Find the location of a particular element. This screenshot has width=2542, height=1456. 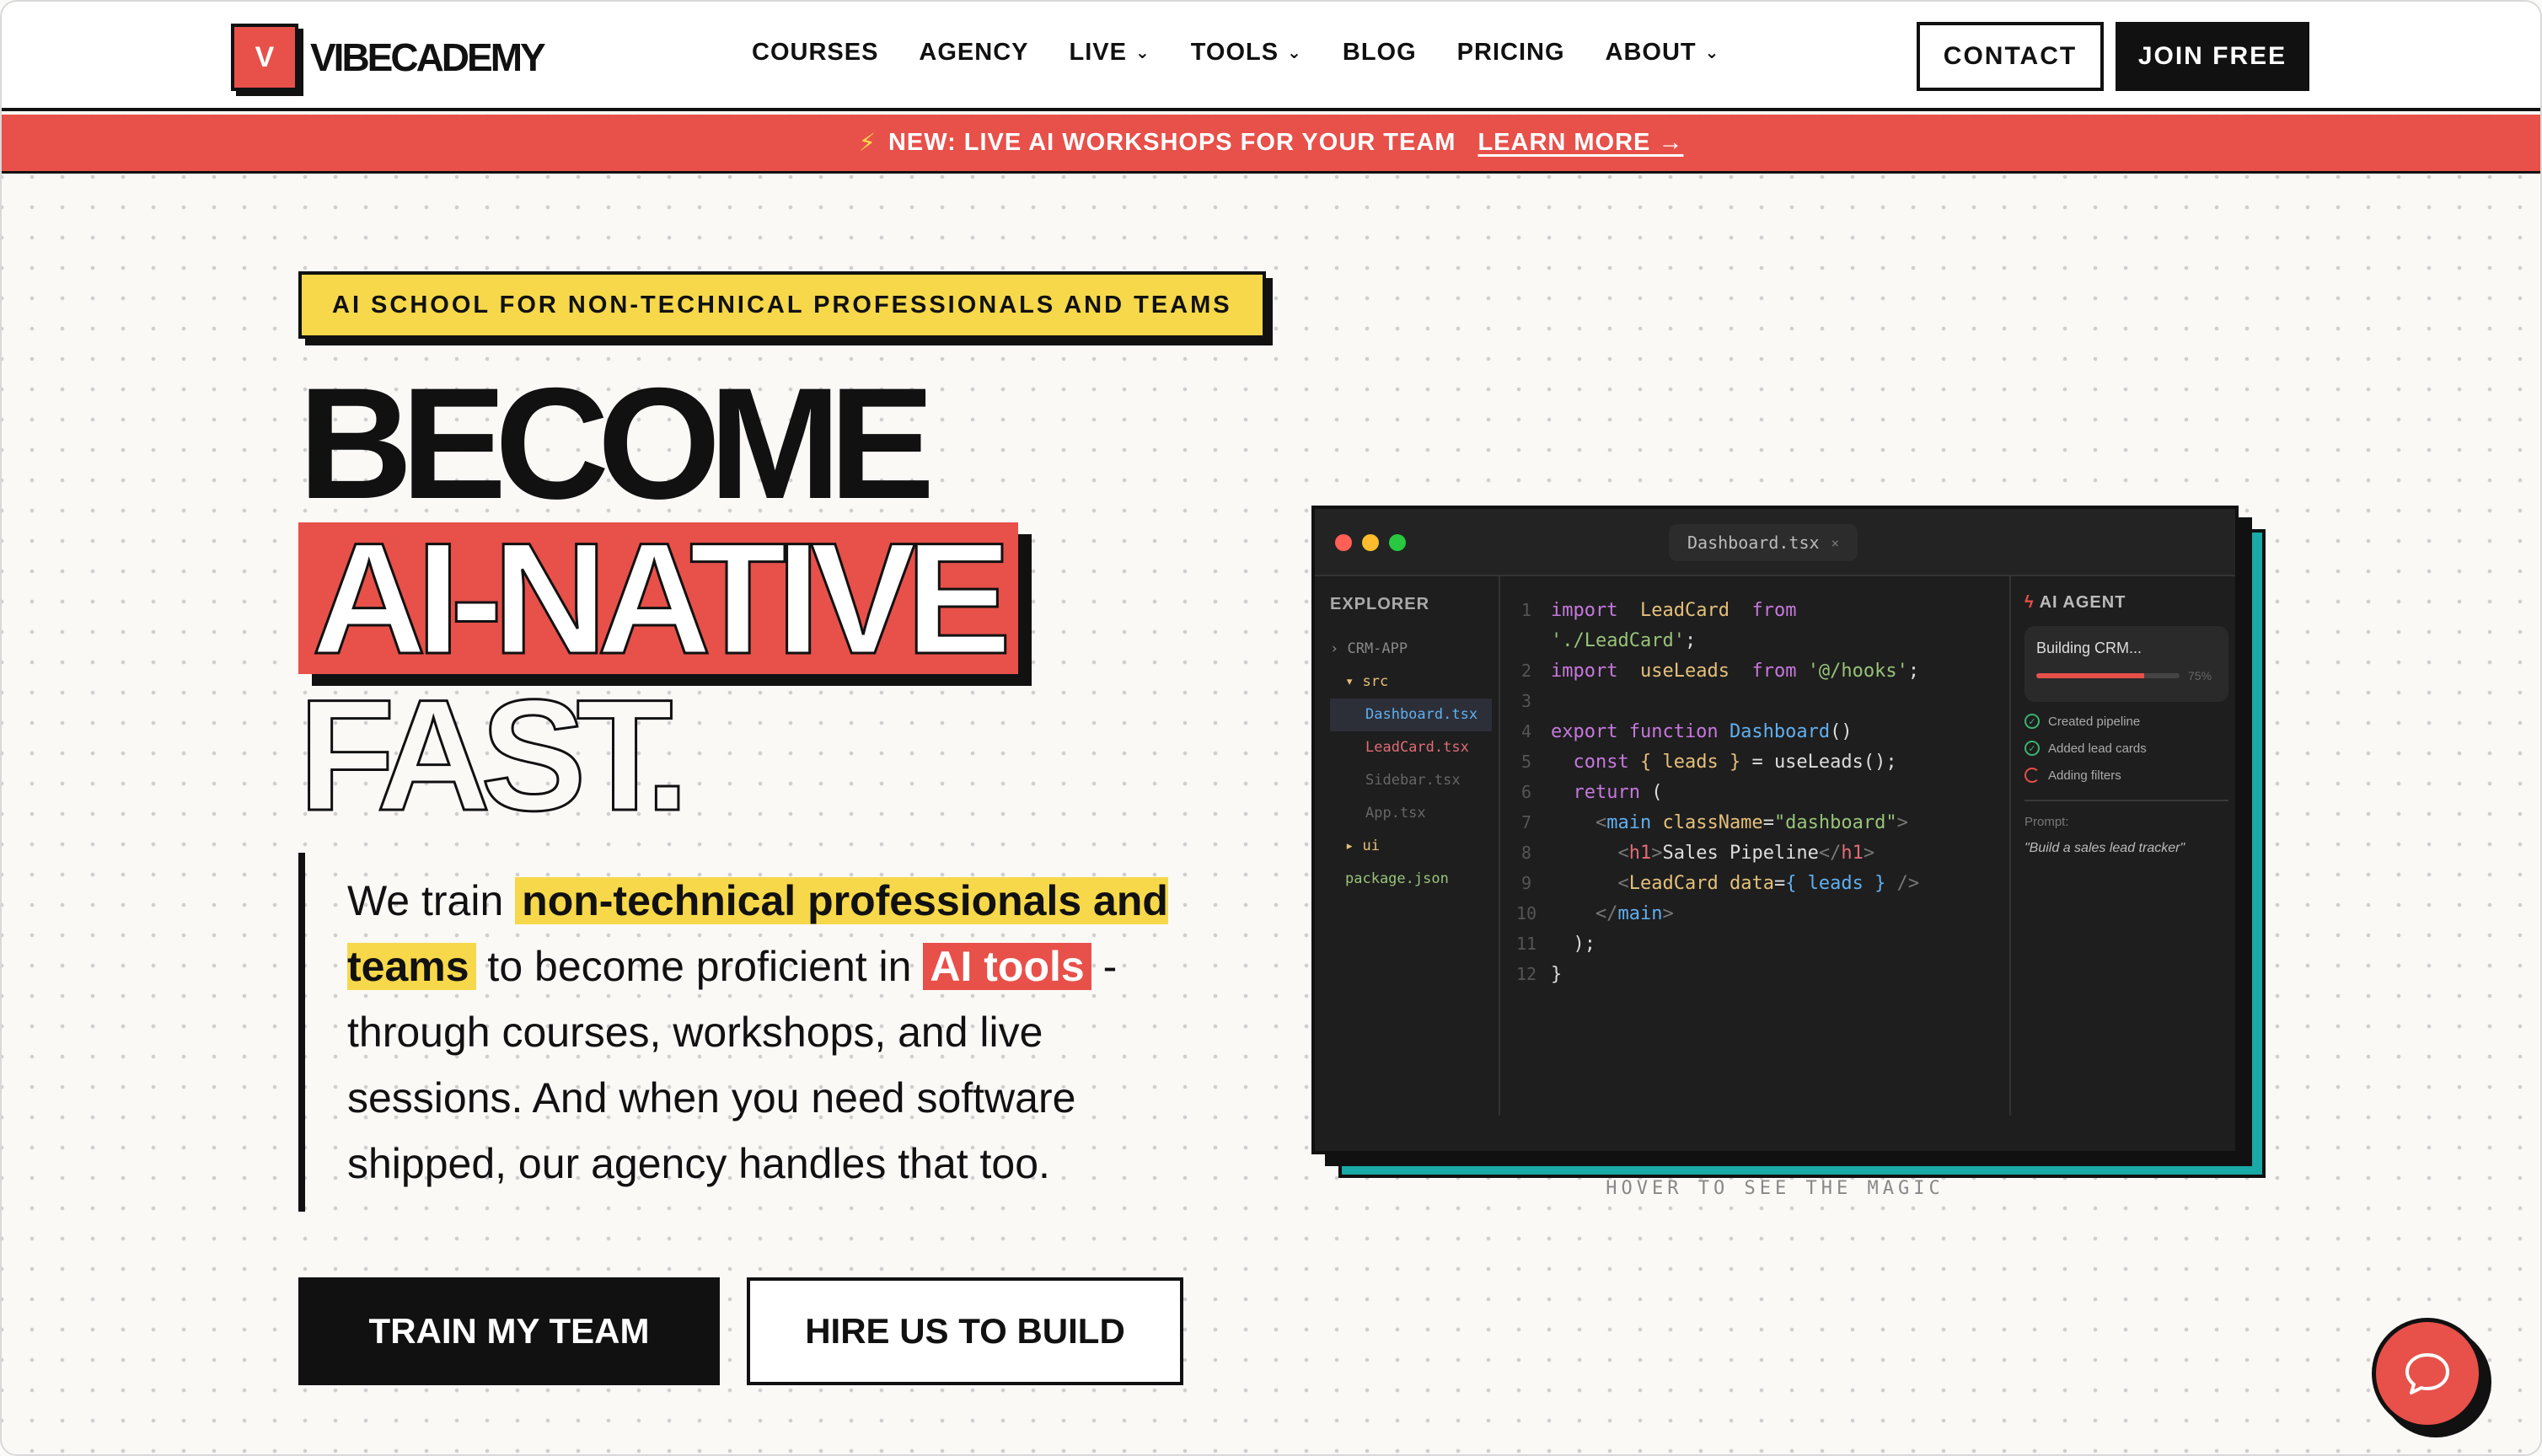

chat-bubble-icon is located at coordinates (2427, 1373).